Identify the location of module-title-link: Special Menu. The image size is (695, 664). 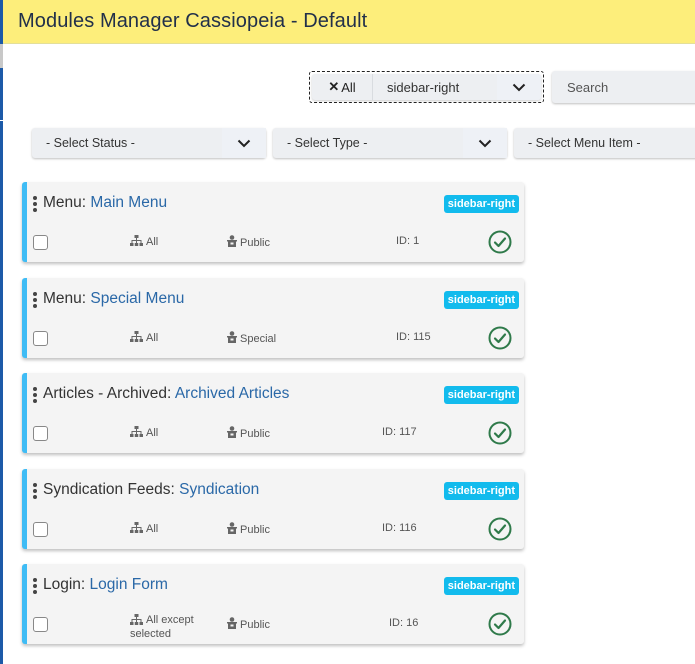
(137, 298).